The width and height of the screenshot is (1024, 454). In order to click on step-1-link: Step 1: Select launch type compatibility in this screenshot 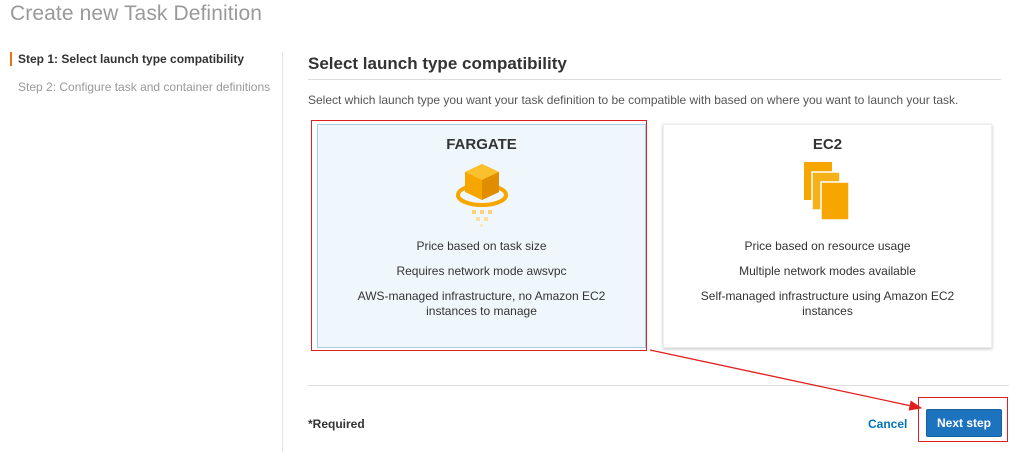, I will do `click(142, 59)`.